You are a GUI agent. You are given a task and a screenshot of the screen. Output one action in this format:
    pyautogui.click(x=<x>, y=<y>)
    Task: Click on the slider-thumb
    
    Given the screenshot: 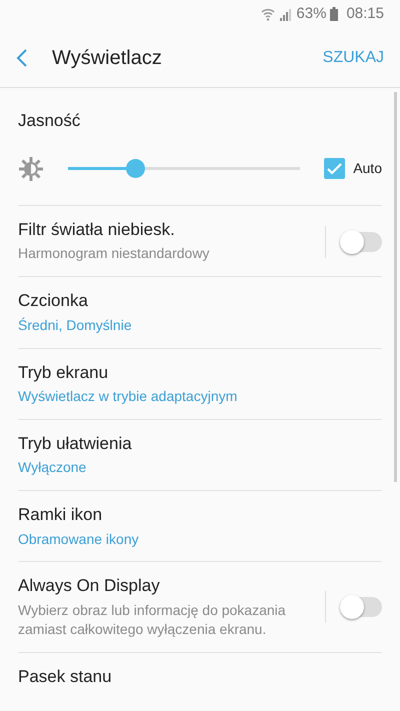 What is the action you would take?
    pyautogui.click(x=136, y=168)
    